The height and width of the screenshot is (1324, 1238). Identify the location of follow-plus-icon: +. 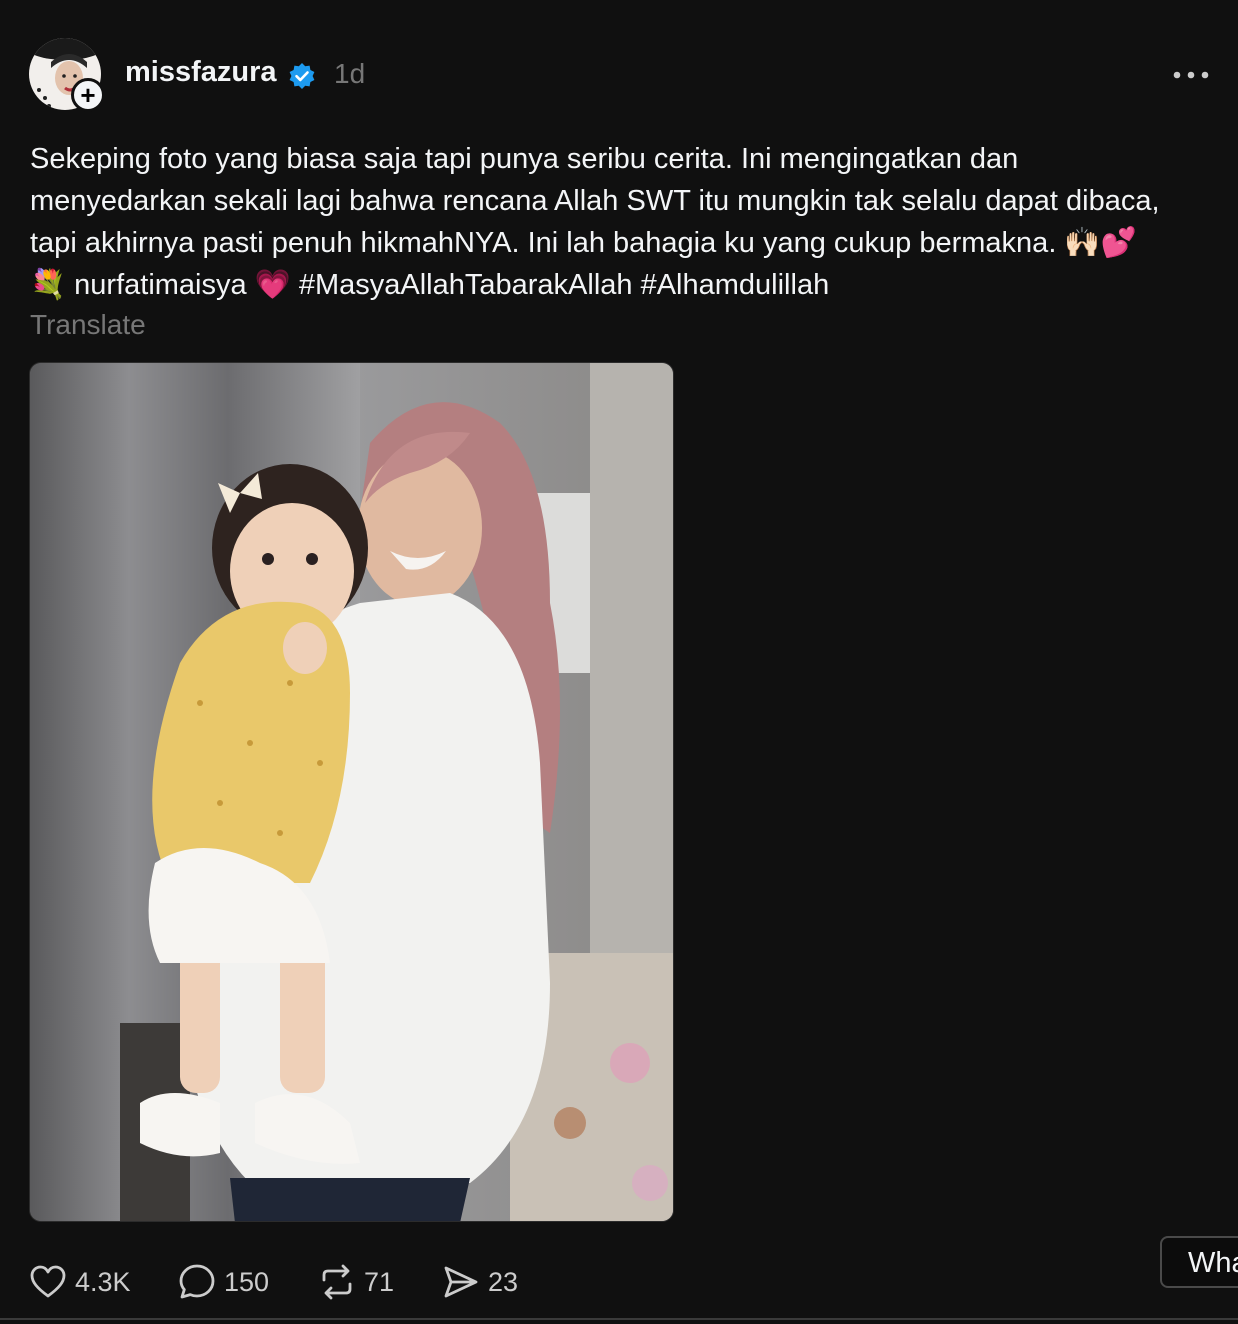
(88, 95).